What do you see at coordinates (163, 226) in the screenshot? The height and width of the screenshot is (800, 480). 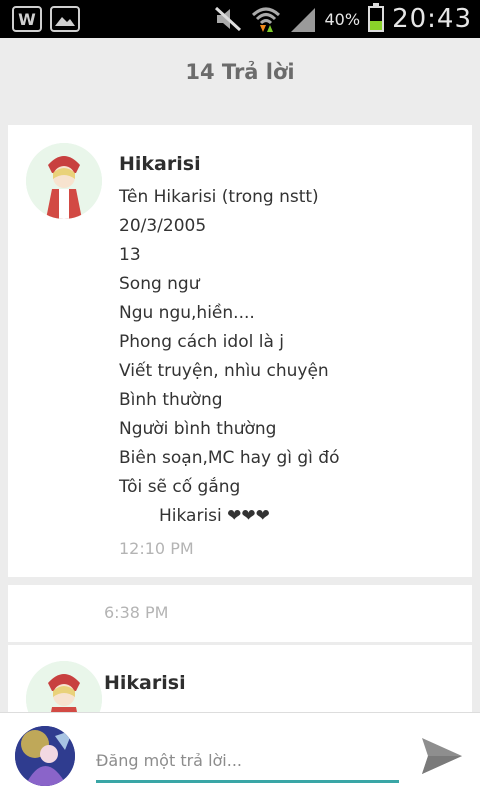 I see `comment-line: 20/3/2005` at bounding box center [163, 226].